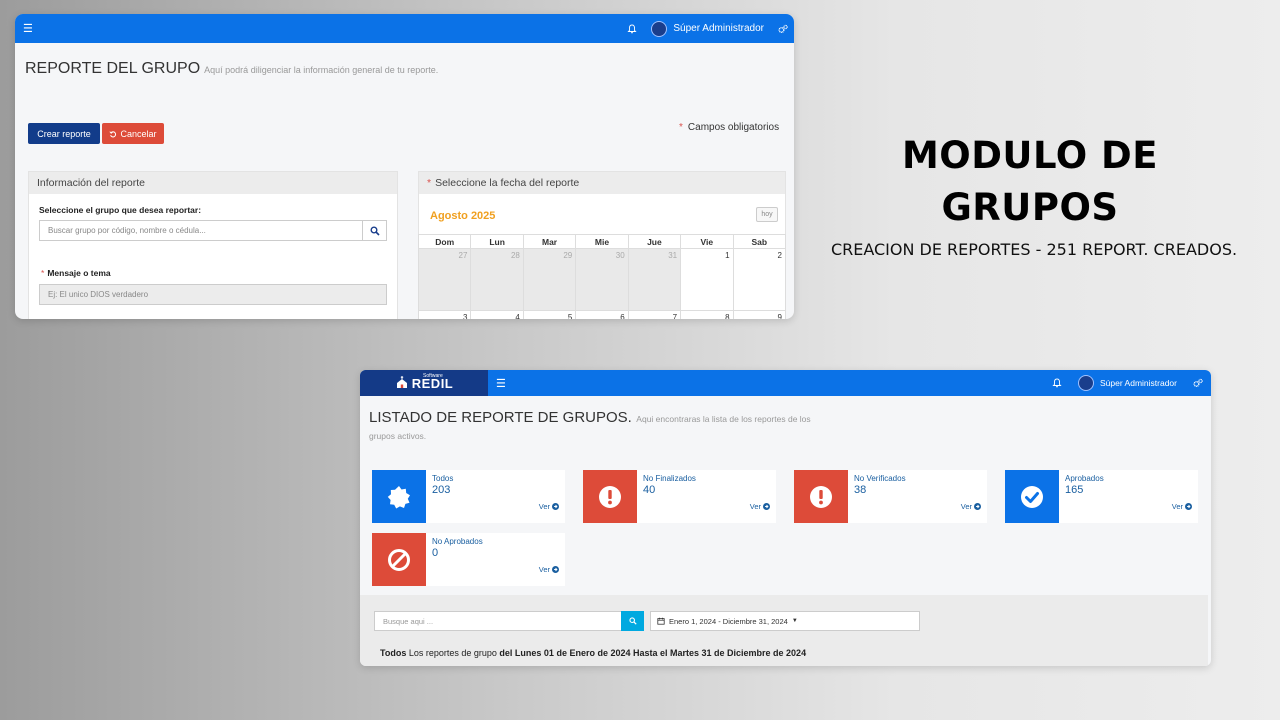 This screenshot has width=1280, height=720. I want to click on summary-text: Los reportes de grupo, so click(452, 653).